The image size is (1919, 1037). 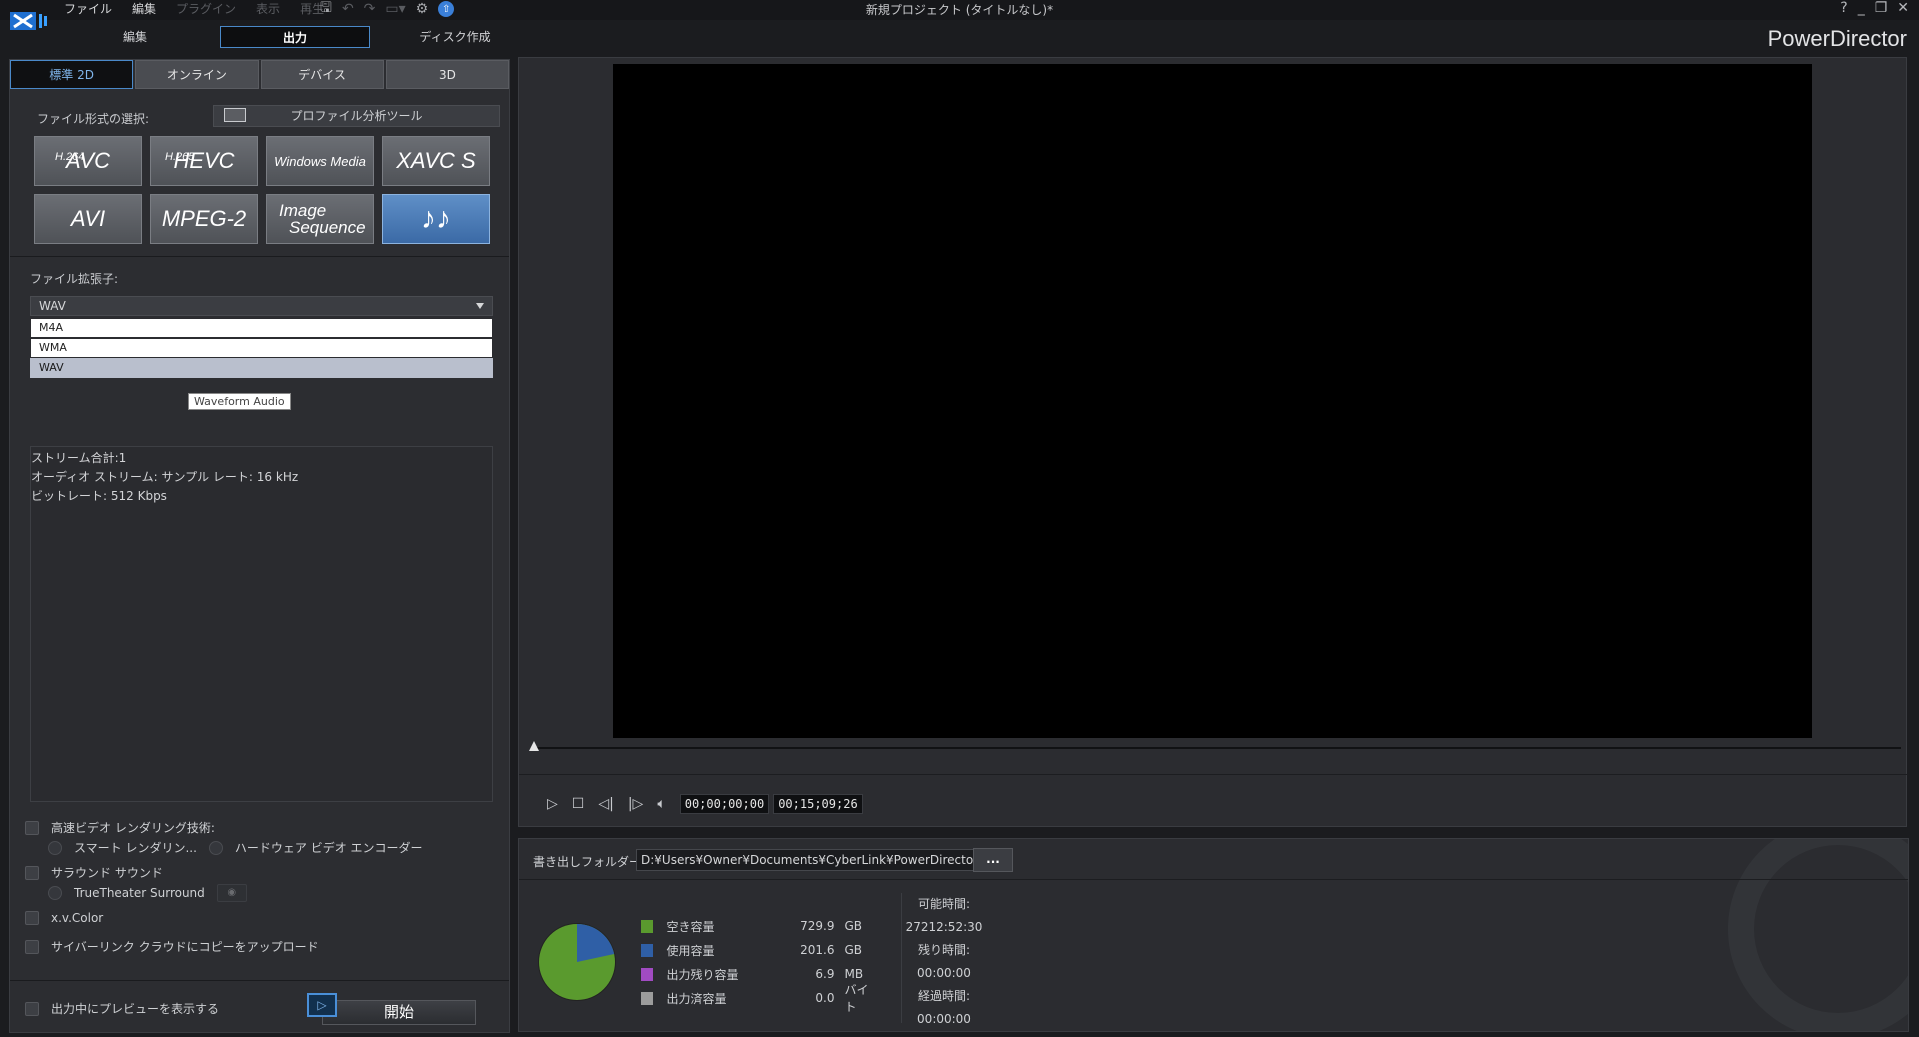 What do you see at coordinates (436, 219) in the screenshot?
I see `format-audio-button: ♪♪` at bounding box center [436, 219].